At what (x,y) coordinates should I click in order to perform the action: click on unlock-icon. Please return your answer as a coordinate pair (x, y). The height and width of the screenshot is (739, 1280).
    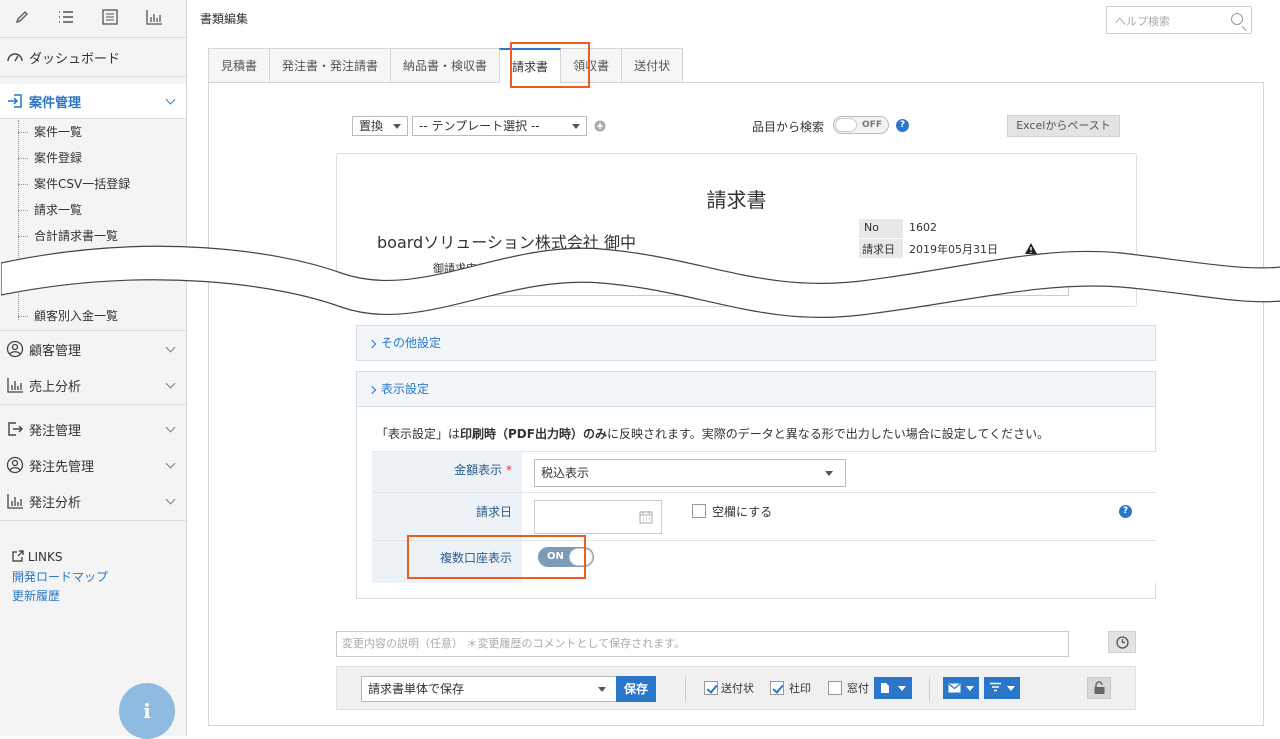
    Looking at the image, I should click on (1099, 687).